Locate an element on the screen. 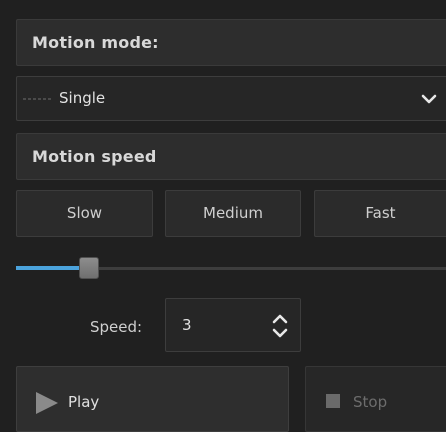 This screenshot has width=446, height=432. play-label: Play is located at coordinates (84, 402).